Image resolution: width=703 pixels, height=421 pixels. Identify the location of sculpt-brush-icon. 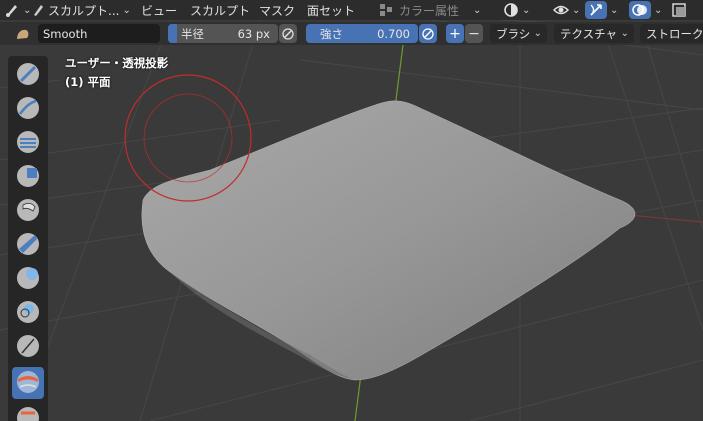
(38, 10).